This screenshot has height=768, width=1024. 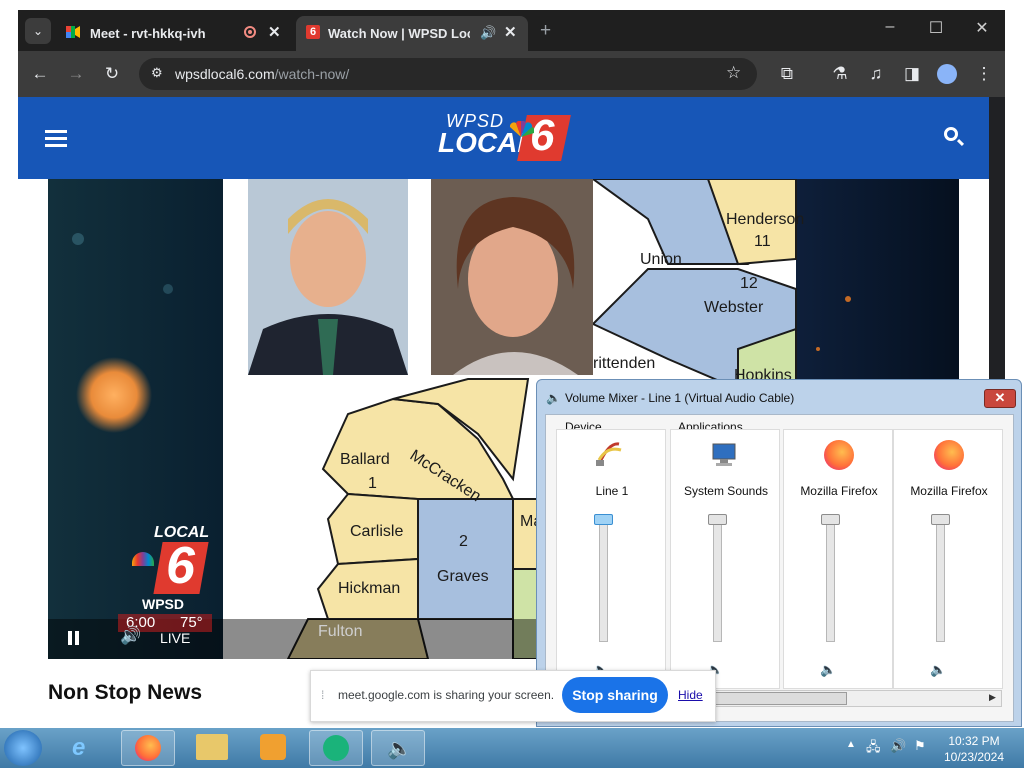 I want to click on tab-title: Watch Now | WPSD Local 6, so click(x=399, y=33).